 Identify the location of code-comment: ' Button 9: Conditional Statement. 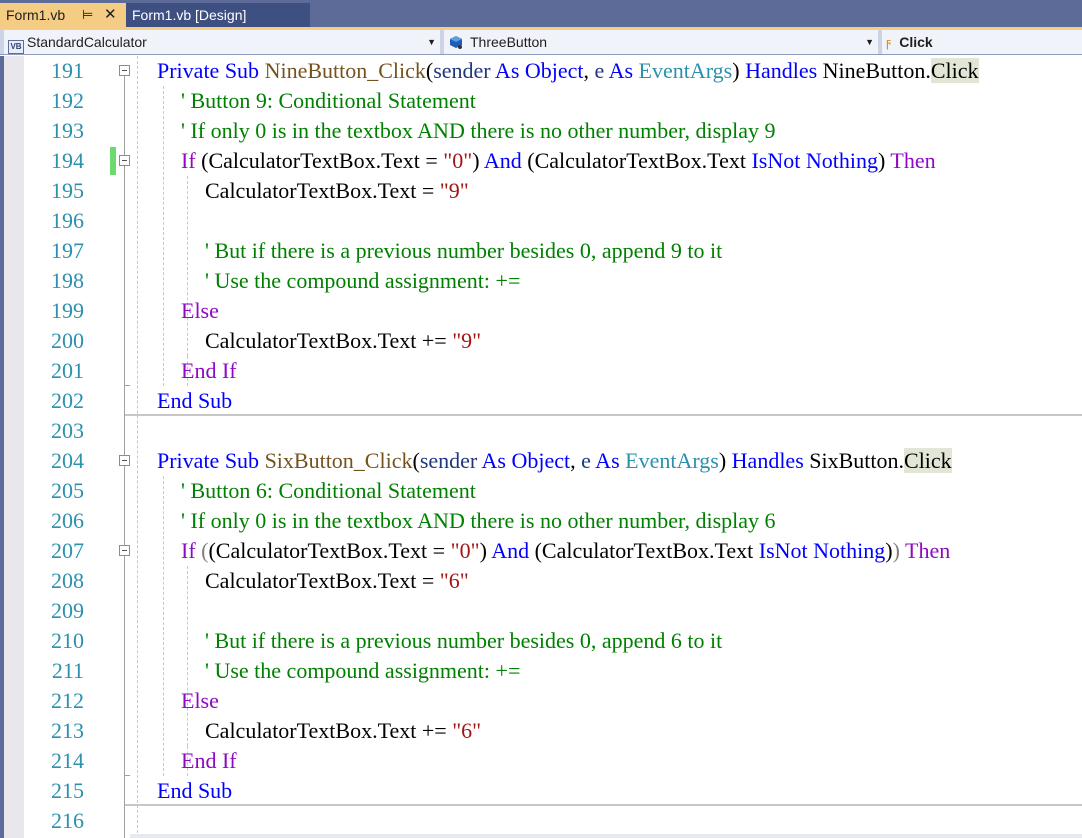
(328, 101).